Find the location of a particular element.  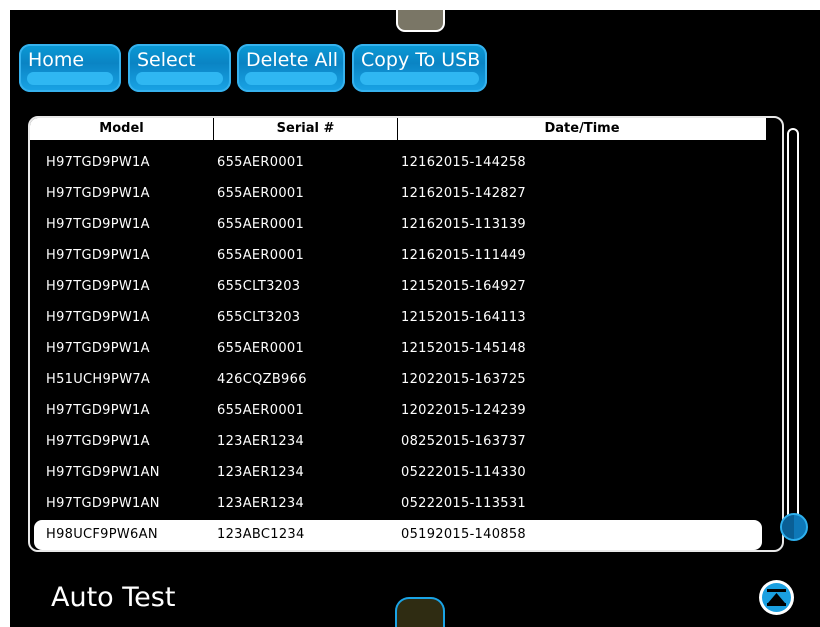

select-button: Select is located at coordinates (179, 68).